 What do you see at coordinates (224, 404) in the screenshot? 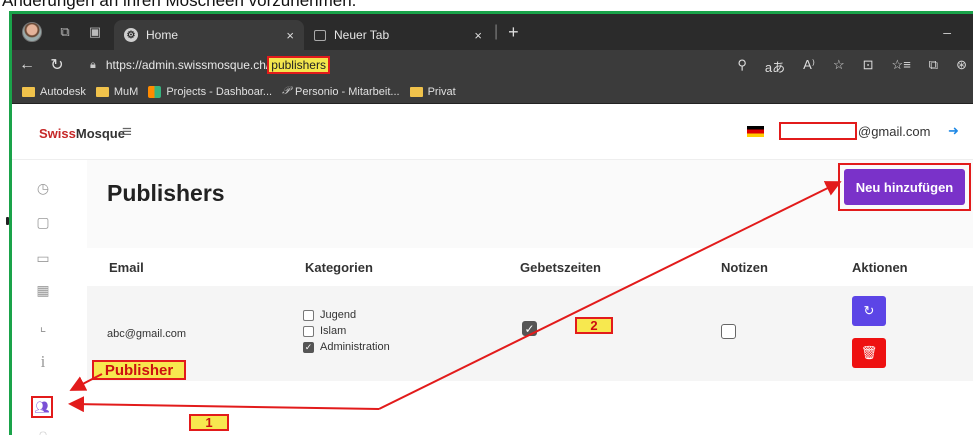
I see `arrow-to-sidebar-publisher` at bounding box center [224, 404].